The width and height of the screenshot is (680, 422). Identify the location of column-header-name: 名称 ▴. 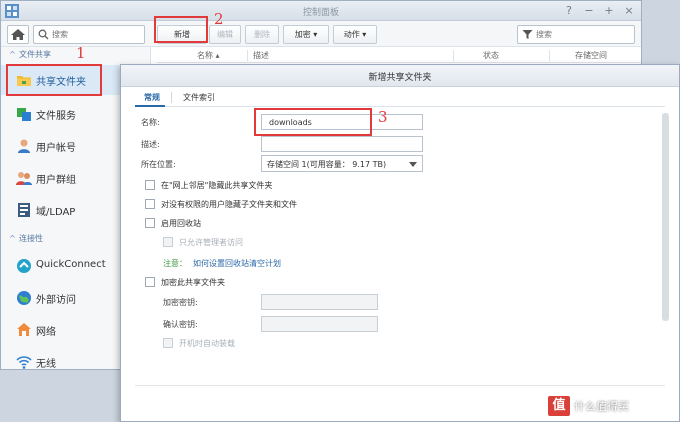
(208, 55).